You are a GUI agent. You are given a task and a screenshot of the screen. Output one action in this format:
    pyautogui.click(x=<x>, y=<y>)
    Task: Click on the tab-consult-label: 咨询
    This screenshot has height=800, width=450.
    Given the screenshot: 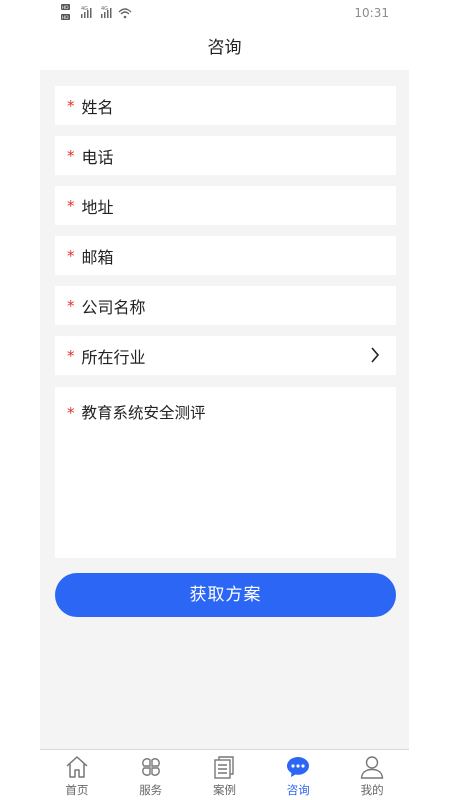 What is the action you would take?
    pyautogui.click(x=298, y=790)
    